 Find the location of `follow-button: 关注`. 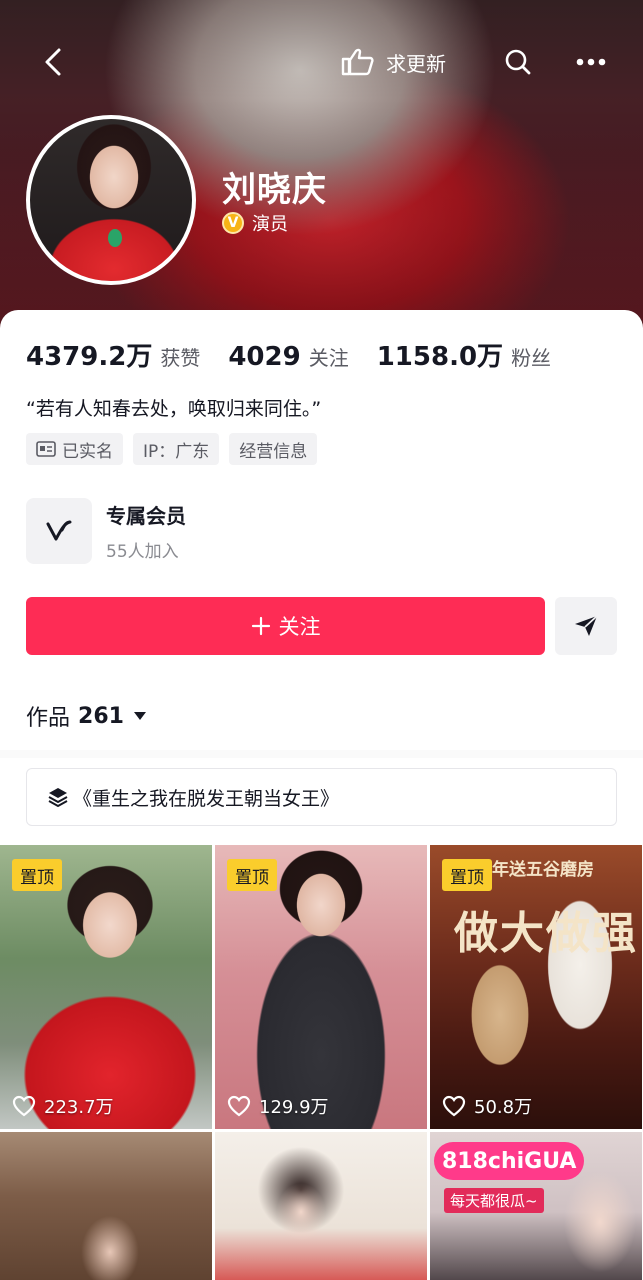

follow-button: 关注 is located at coordinates (285, 626).